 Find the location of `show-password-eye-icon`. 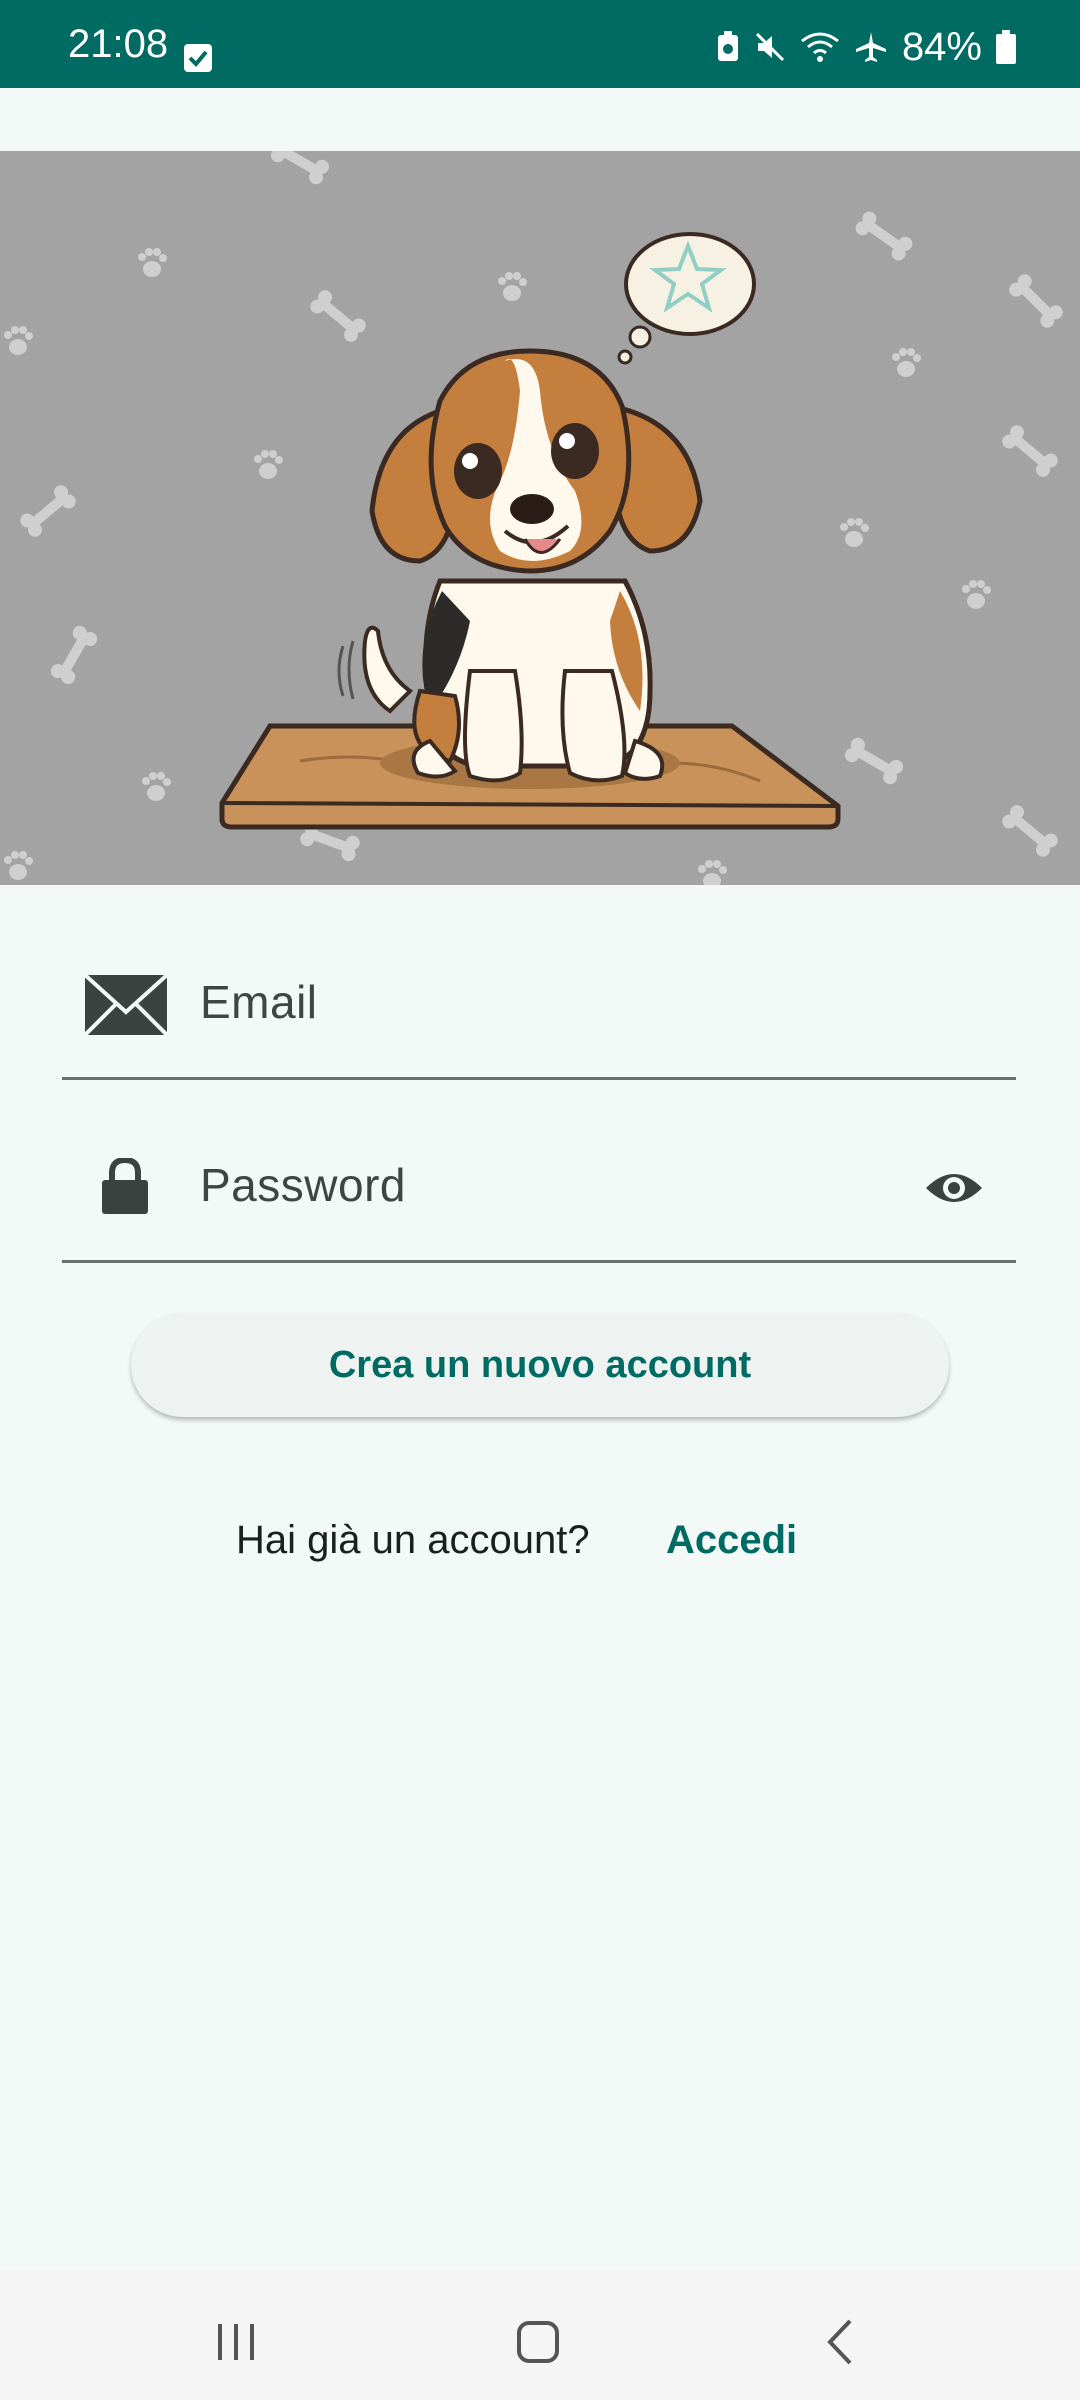

show-password-eye-icon is located at coordinates (954, 1188).